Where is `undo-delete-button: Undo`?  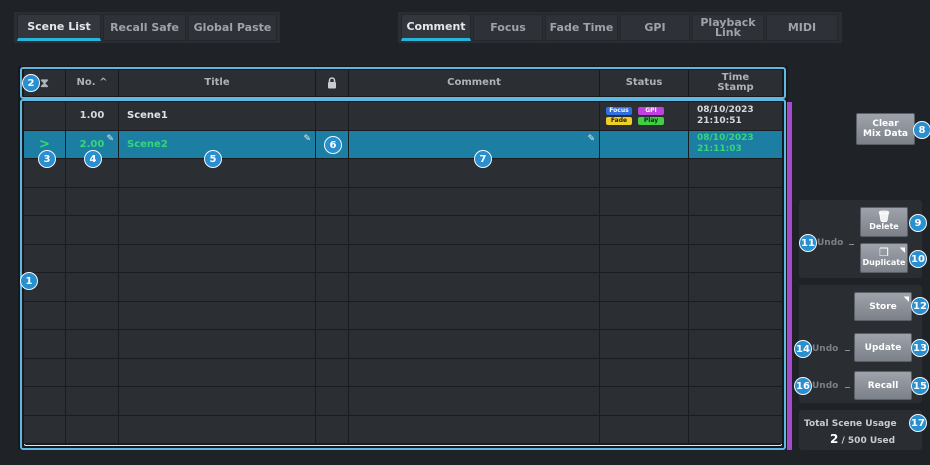
undo-delete-button: Undo is located at coordinates (830, 243).